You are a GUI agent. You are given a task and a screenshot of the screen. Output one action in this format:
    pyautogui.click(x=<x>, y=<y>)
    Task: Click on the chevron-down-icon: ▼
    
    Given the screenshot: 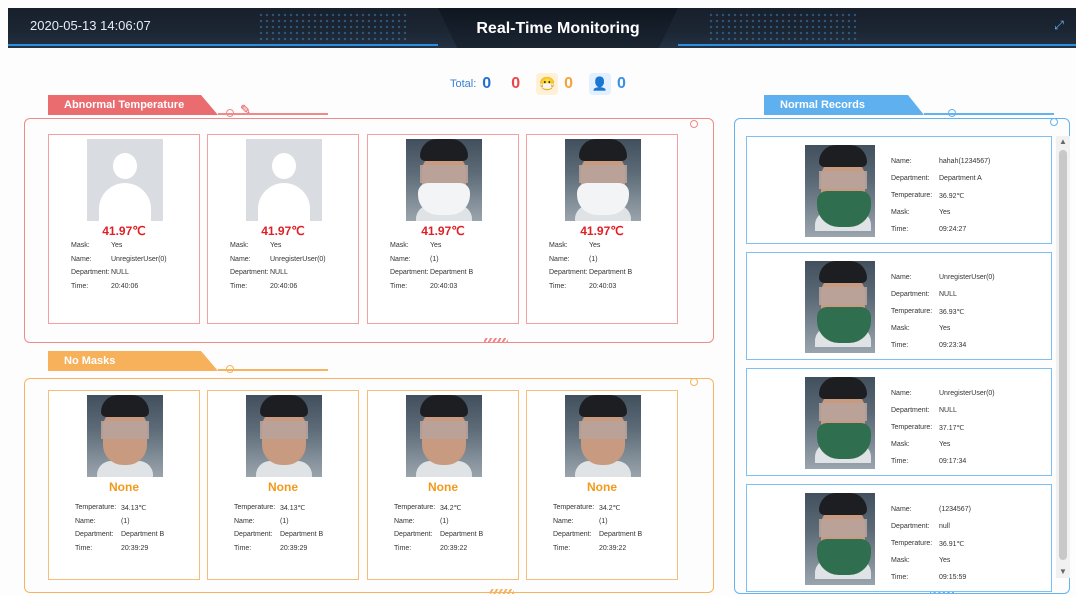 What is the action you would take?
    pyautogui.click(x=1063, y=572)
    